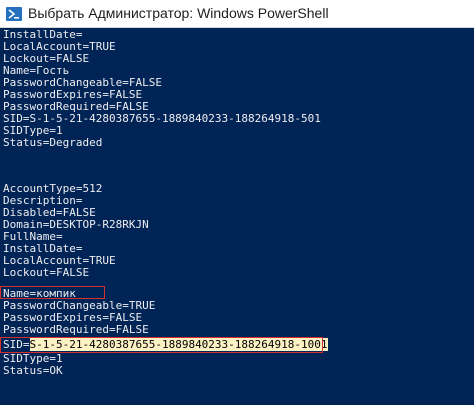 The image size is (474, 405). What do you see at coordinates (161, 345) in the screenshot?
I see `sid-highlight-box` at bounding box center [161, 345].